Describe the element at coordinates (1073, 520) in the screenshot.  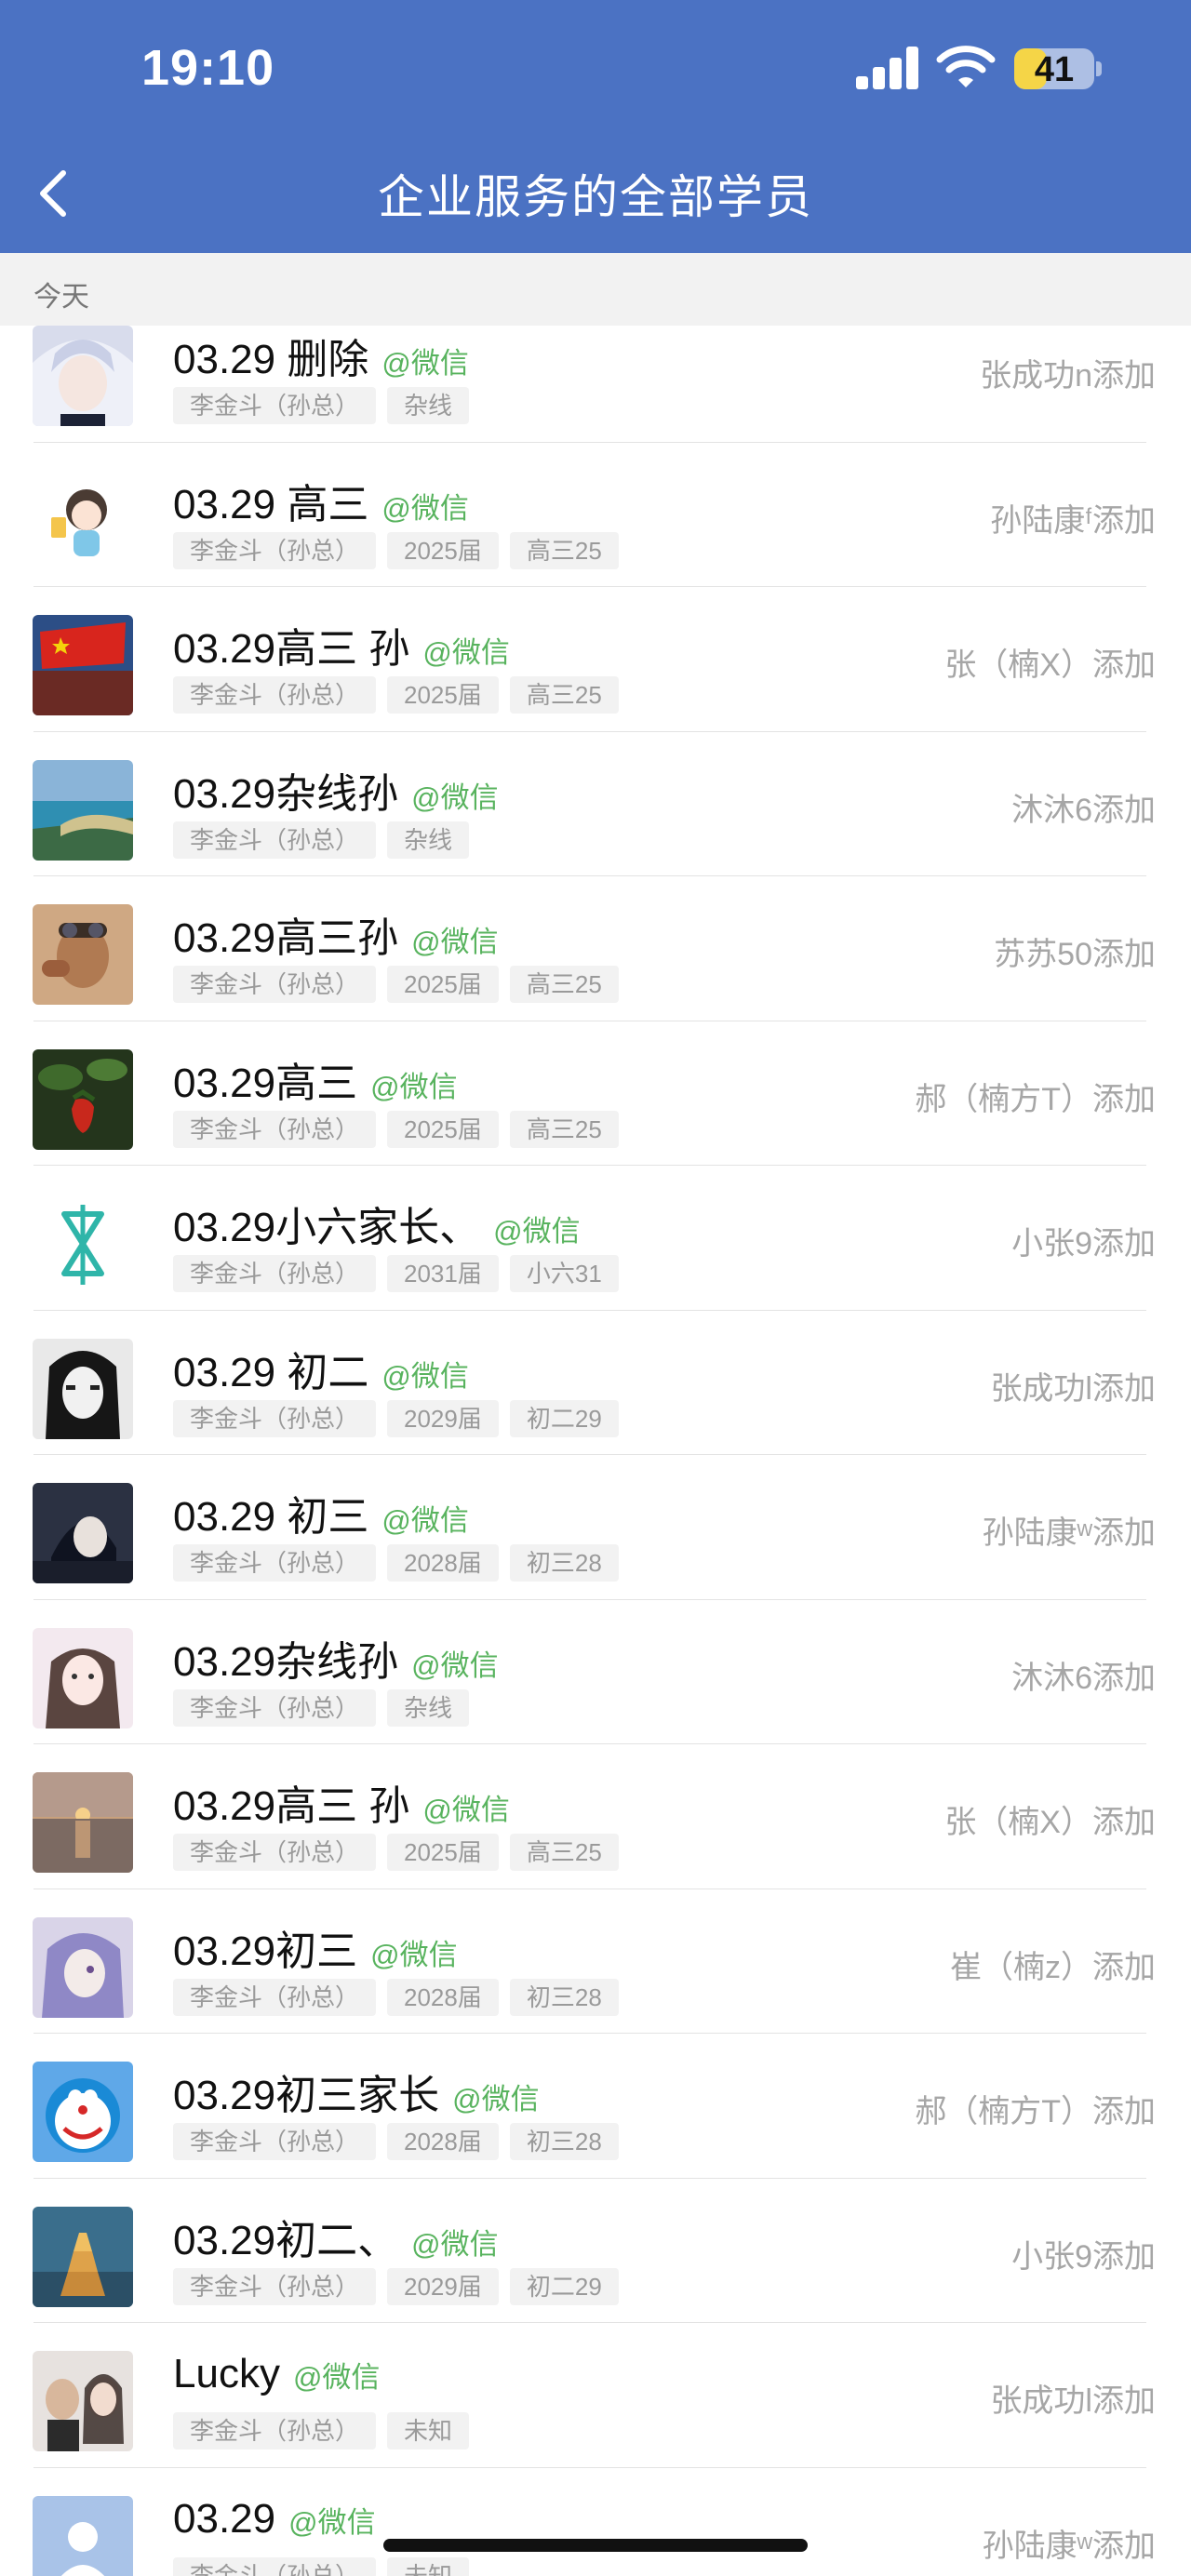
I see `added-by-label: 孙陆康ᶠ添加` at that location.